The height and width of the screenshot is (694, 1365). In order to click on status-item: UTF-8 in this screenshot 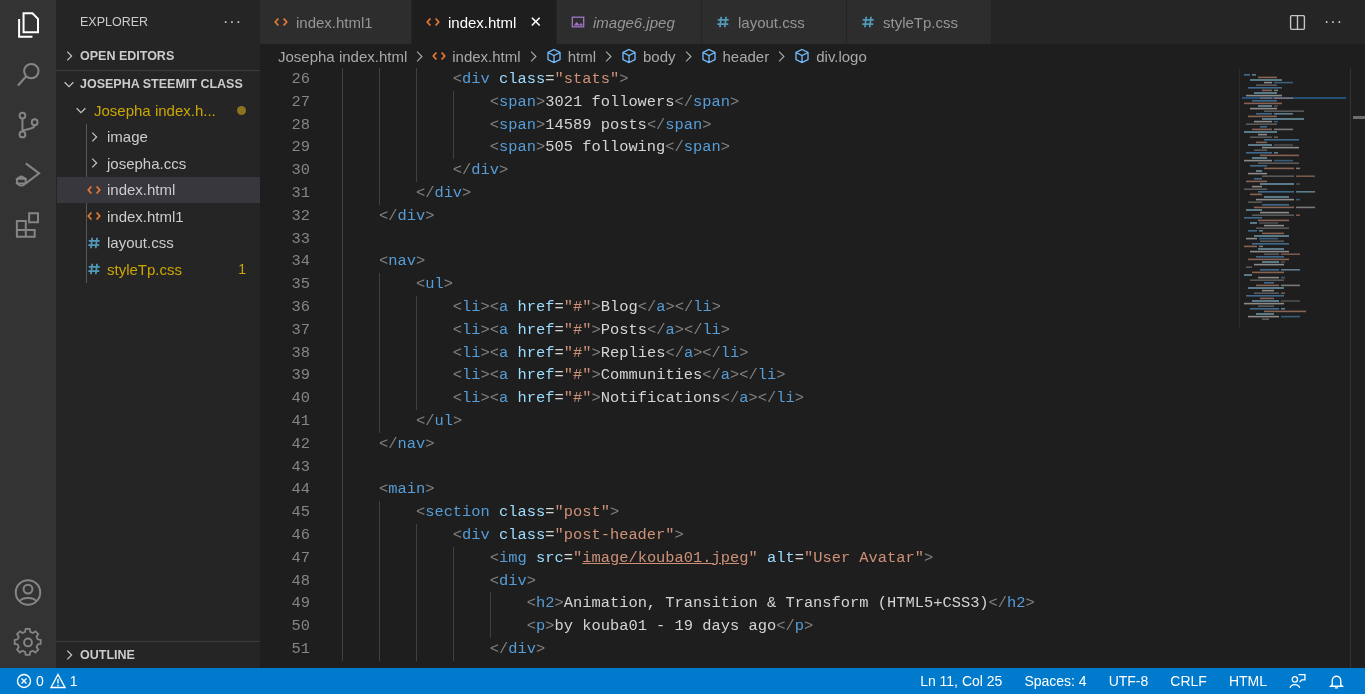, I will do `click(1128, 681)`.